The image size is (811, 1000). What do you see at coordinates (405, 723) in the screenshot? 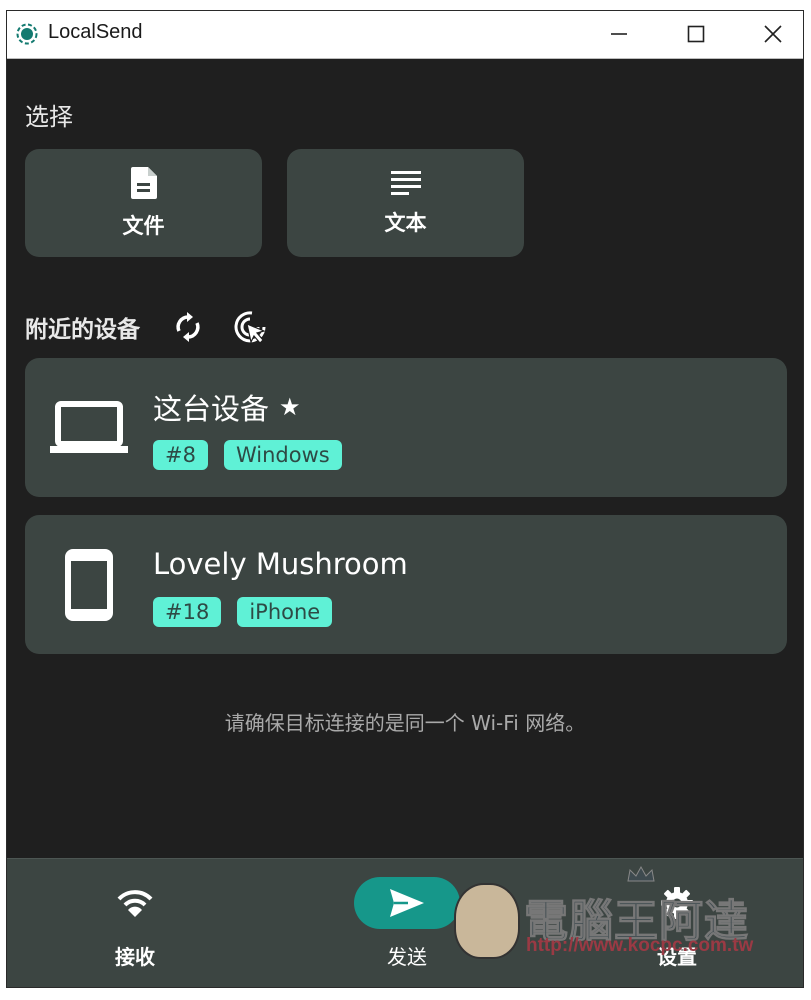
I see `same-wifi-hint: 请确保目标连接的是同一个 Wi-Fi 网络。` at bounding box center [405, 723].